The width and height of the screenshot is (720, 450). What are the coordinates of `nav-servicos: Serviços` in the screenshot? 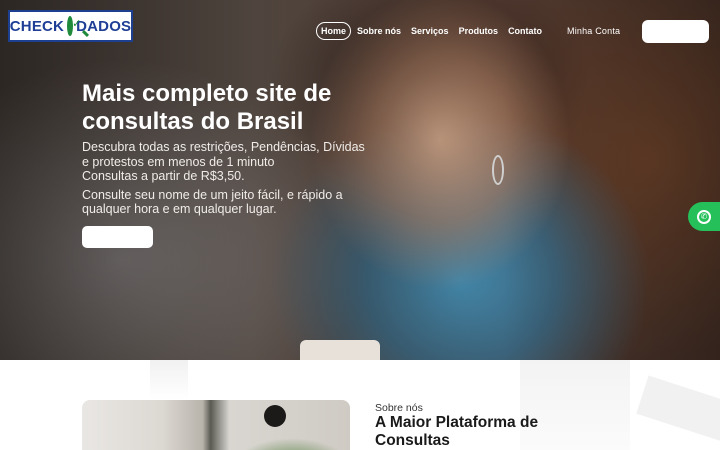 It's located at (430, 31).